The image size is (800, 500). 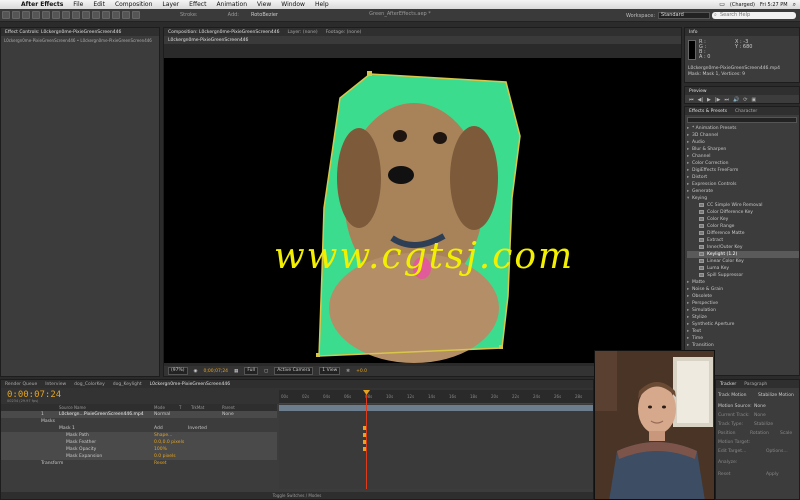 What do you see at coordinates (743, 191) in the screenshot?
I see `effect-category: ▸ Generate` at bounding box center [743, 191].